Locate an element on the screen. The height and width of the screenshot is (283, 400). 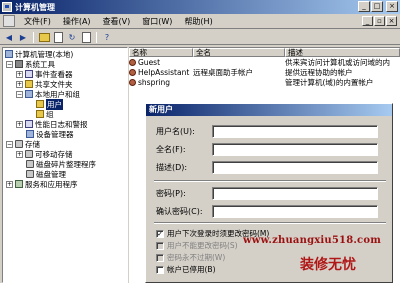
refresh-icon: ↻ is located at coordinates (72, 37).